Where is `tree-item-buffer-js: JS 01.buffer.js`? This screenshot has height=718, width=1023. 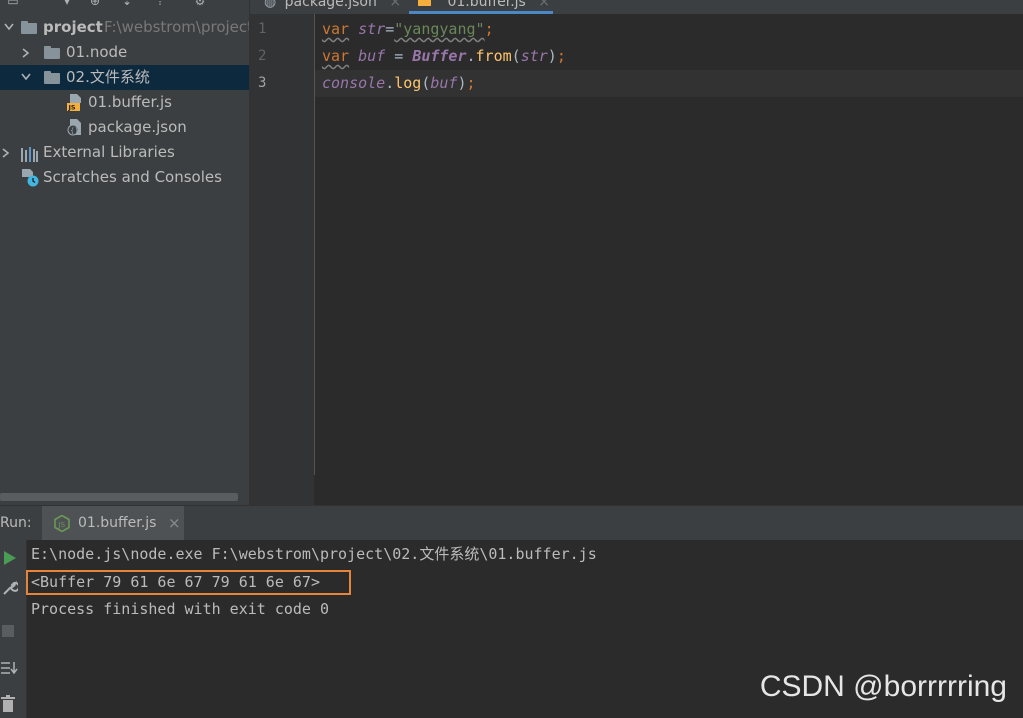 tree-item-buffer-js: JS 01.buffer.js is located at coordinates (124, 102).